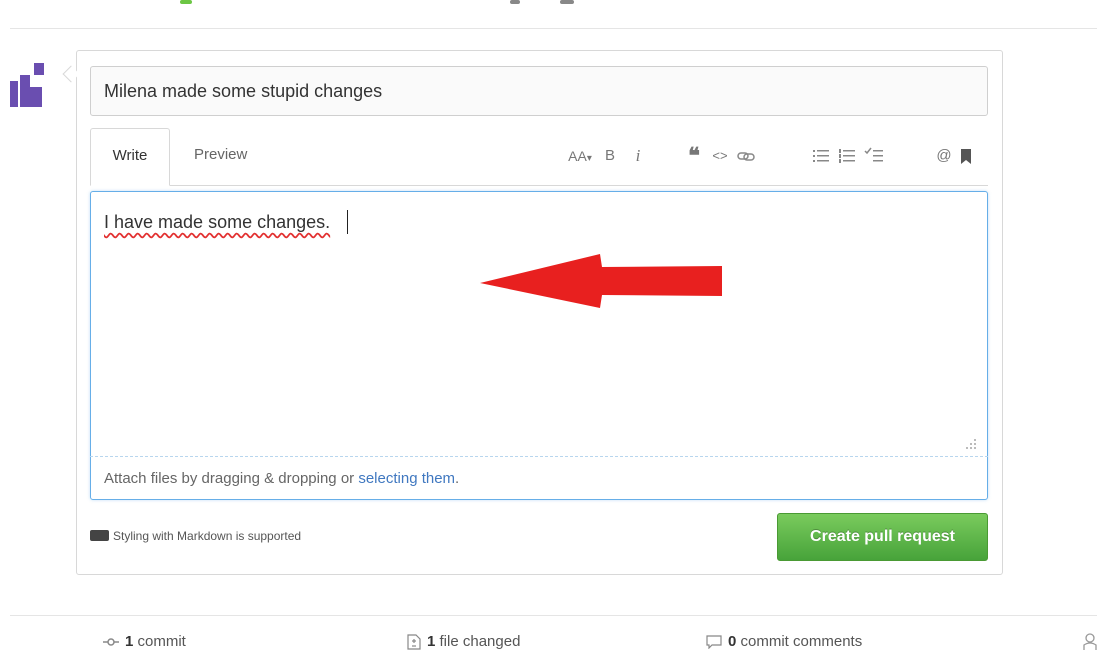  I want to click on italic-button: i, so click(638, 156).